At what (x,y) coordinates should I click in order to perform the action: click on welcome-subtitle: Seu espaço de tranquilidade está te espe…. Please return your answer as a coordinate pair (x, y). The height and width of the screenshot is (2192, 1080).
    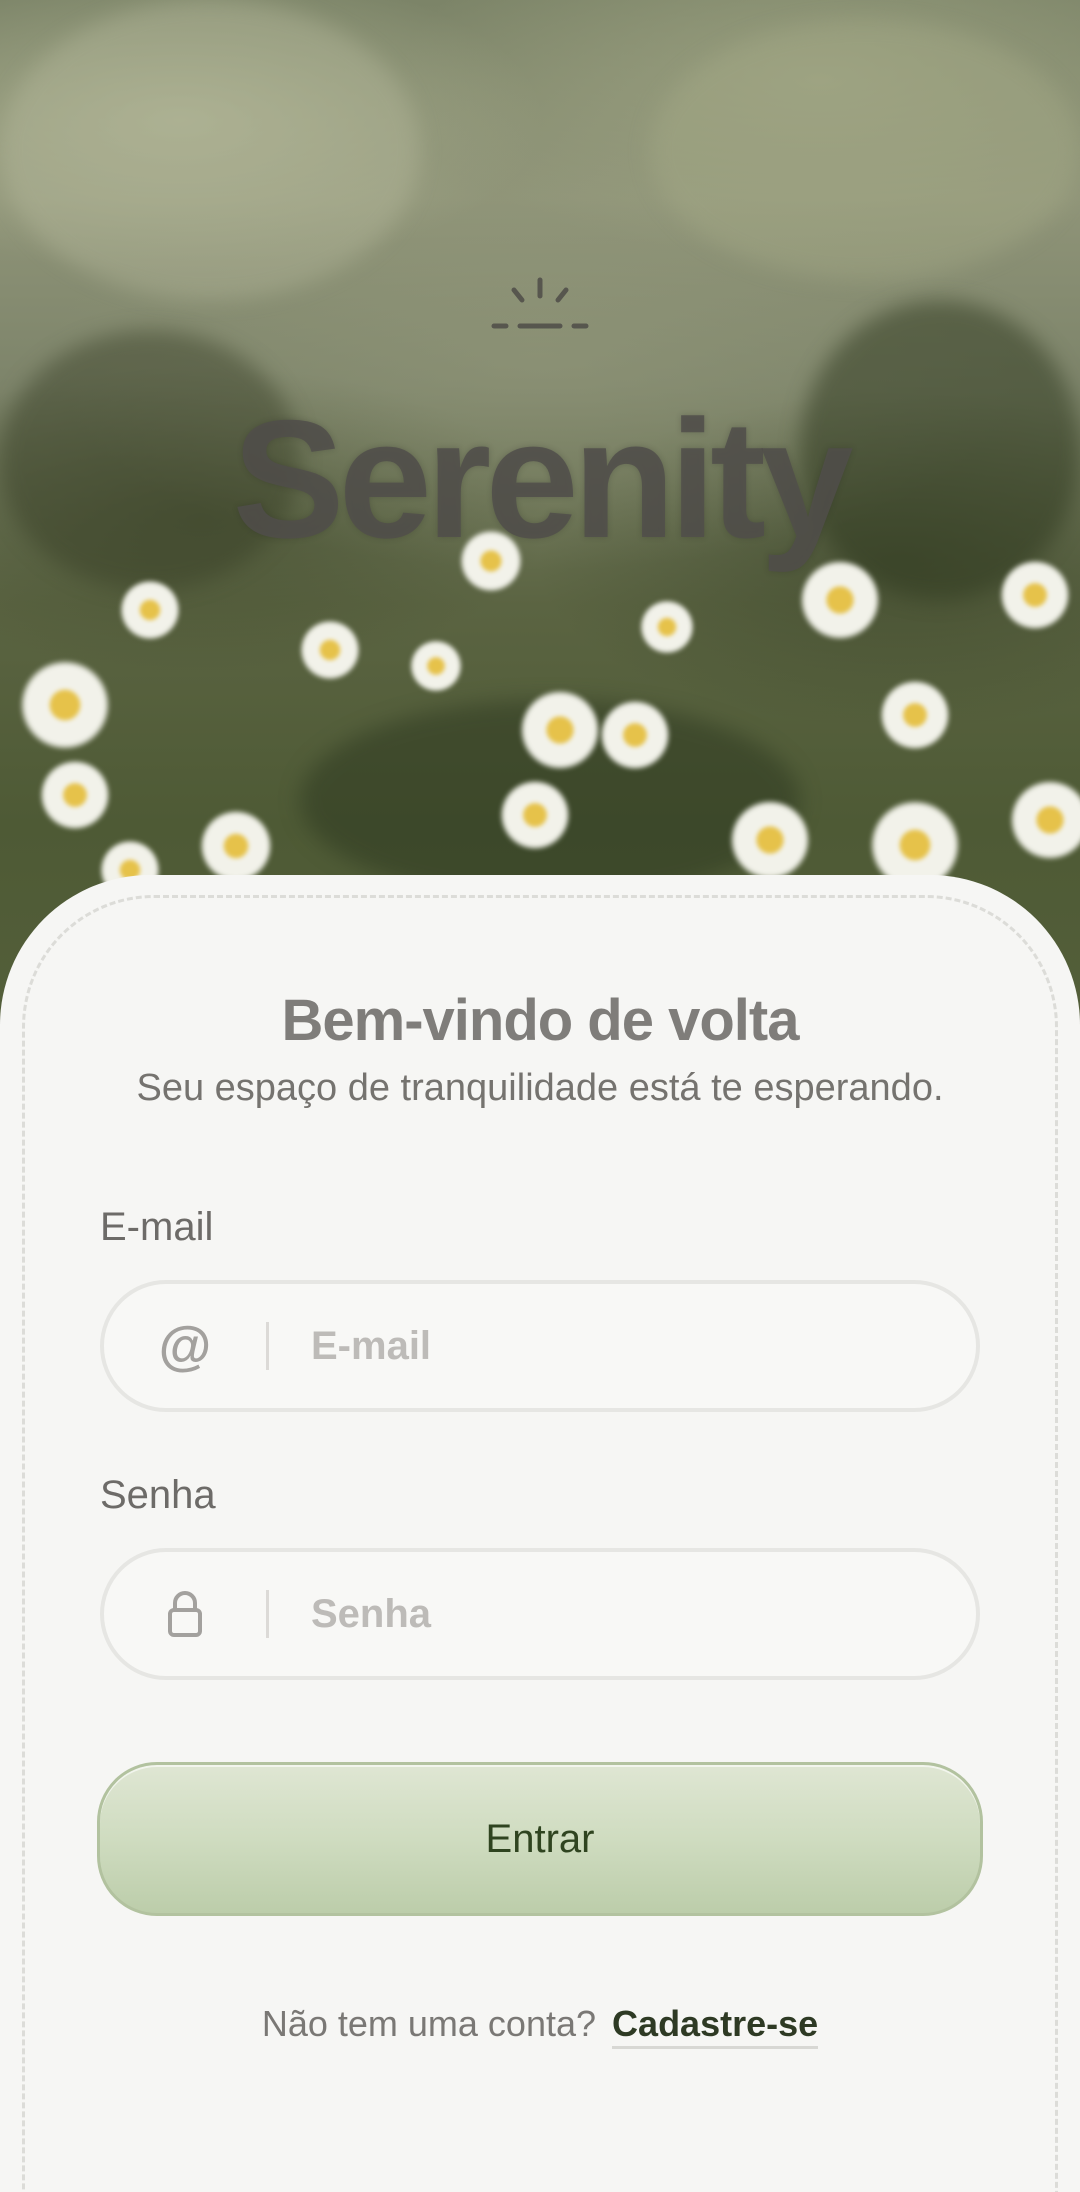
    Looking at the image, I should click on (540, 1088).